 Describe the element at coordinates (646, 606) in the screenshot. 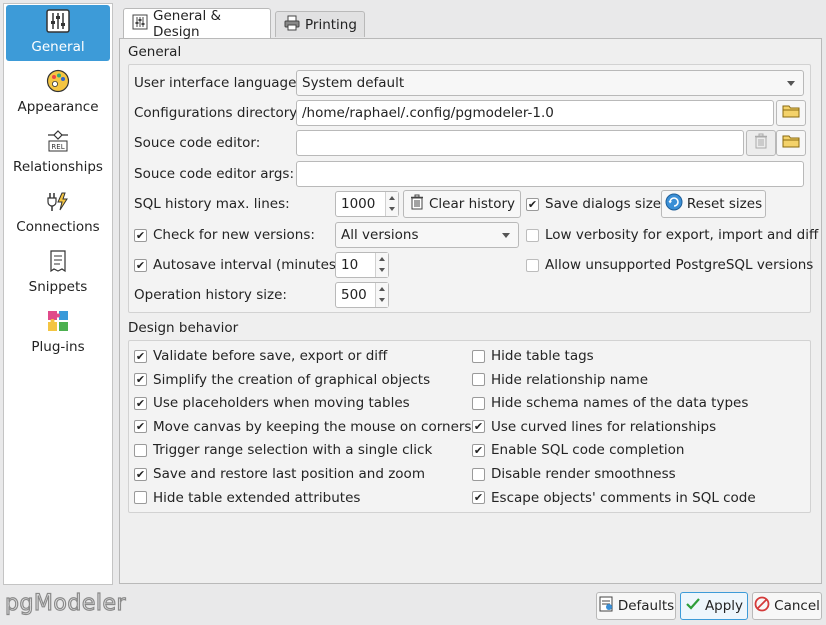

I see `defaults-label: Defaults` at that location.